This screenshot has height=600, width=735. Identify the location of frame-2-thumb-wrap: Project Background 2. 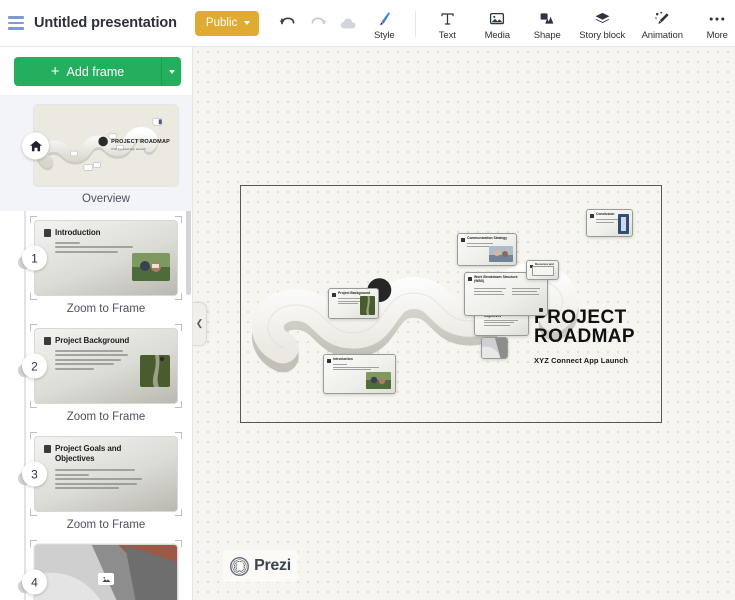
(102, 366).